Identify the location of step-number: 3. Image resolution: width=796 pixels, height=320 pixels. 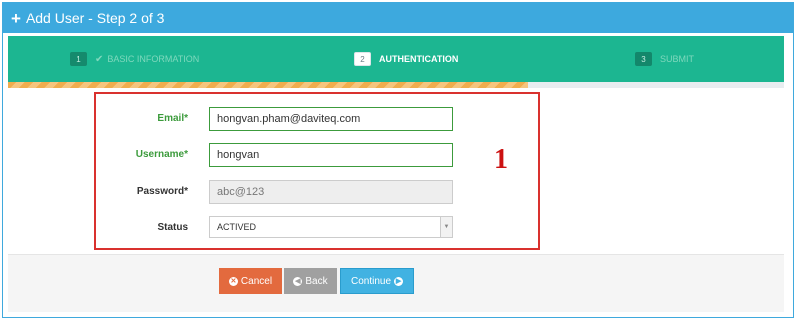
(643, 59).